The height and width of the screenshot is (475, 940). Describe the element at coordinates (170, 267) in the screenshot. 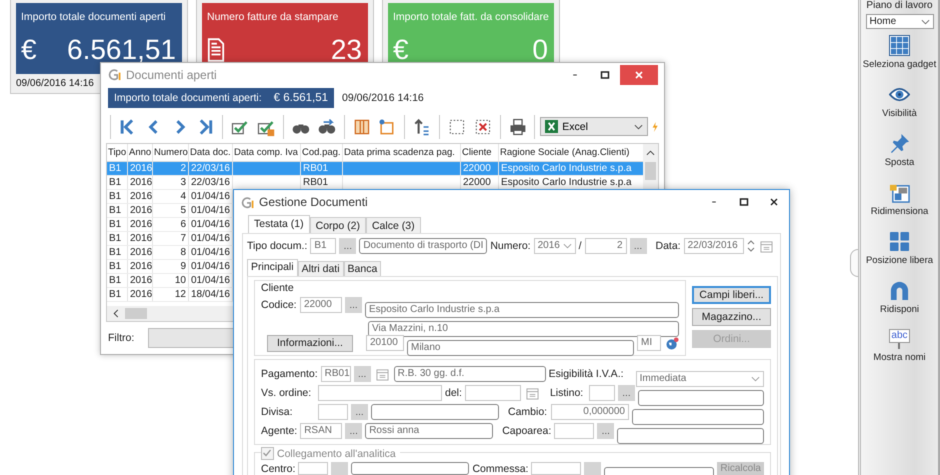

I see `table-row: B1 2016 9 01/04/16` at that location.